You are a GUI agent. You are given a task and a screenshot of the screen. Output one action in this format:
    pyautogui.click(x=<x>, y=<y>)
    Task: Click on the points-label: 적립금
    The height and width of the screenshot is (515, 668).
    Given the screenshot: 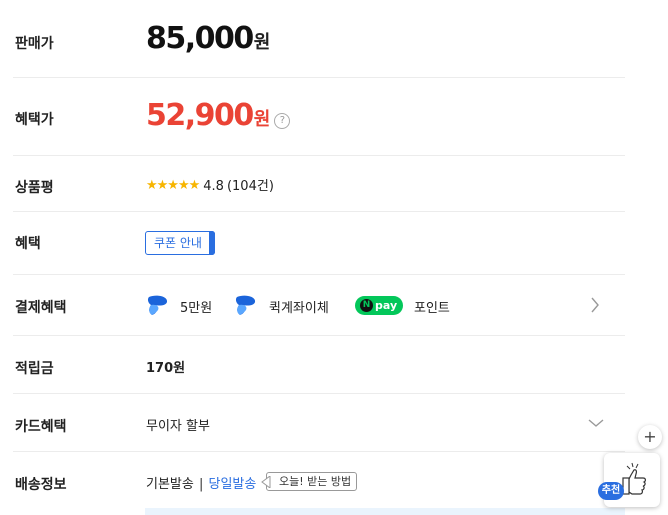 What is the action you would take?
    pyautogui.click(x=34, y=369)
    